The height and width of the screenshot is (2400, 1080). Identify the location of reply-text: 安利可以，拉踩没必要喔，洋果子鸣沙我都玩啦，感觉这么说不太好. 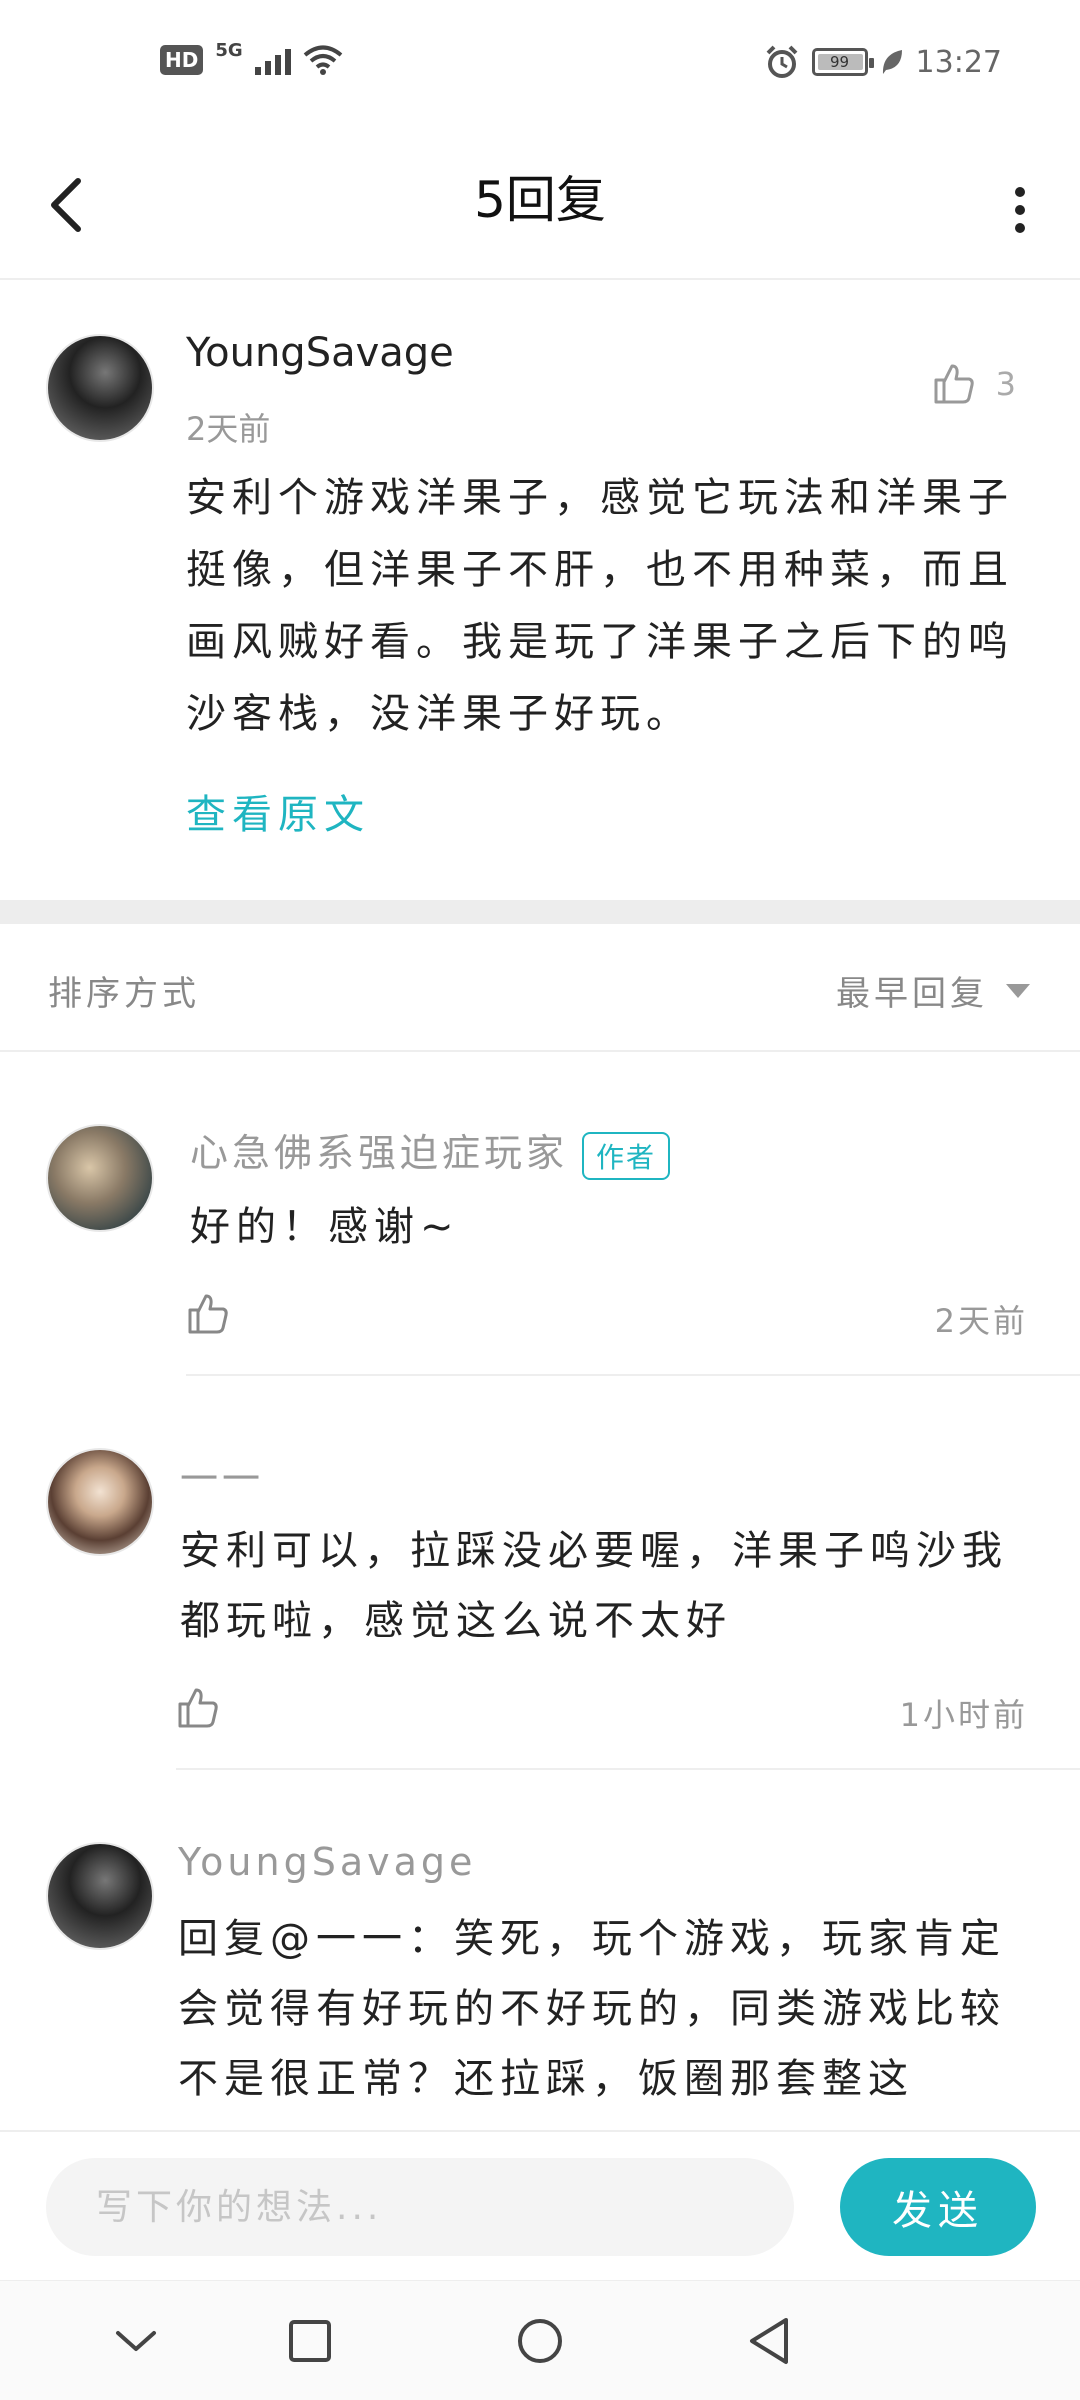
(594, 1586).